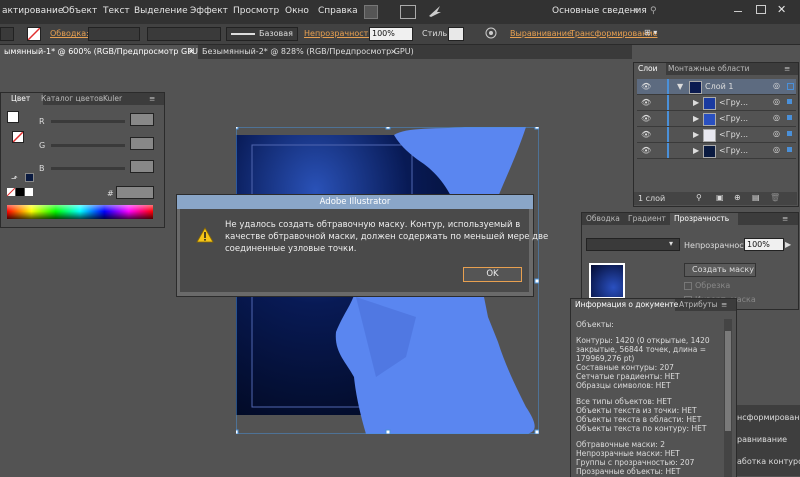  What do you see at coordinates (29, 192) in the screenshot?
I see `white-swatch` at bounding box center [29, 192].